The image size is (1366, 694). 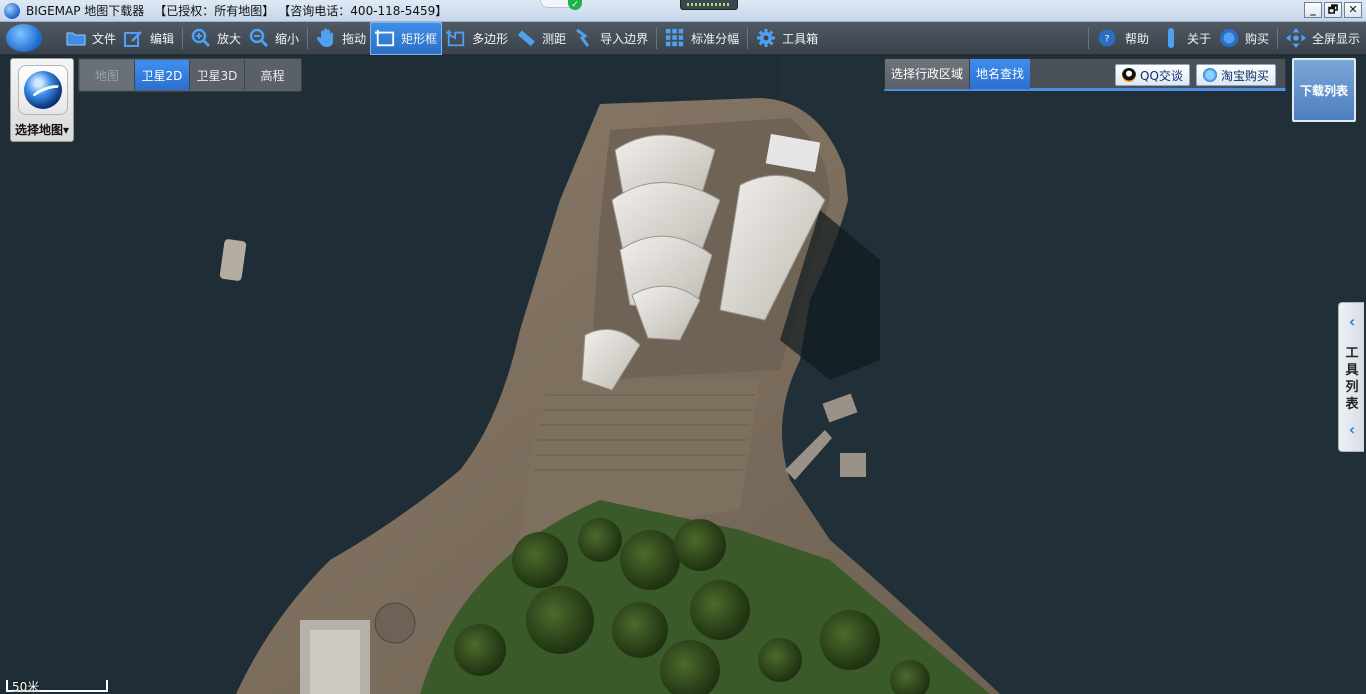 I want to click on restore-button: 🗗, so click(x=1333, y=10).